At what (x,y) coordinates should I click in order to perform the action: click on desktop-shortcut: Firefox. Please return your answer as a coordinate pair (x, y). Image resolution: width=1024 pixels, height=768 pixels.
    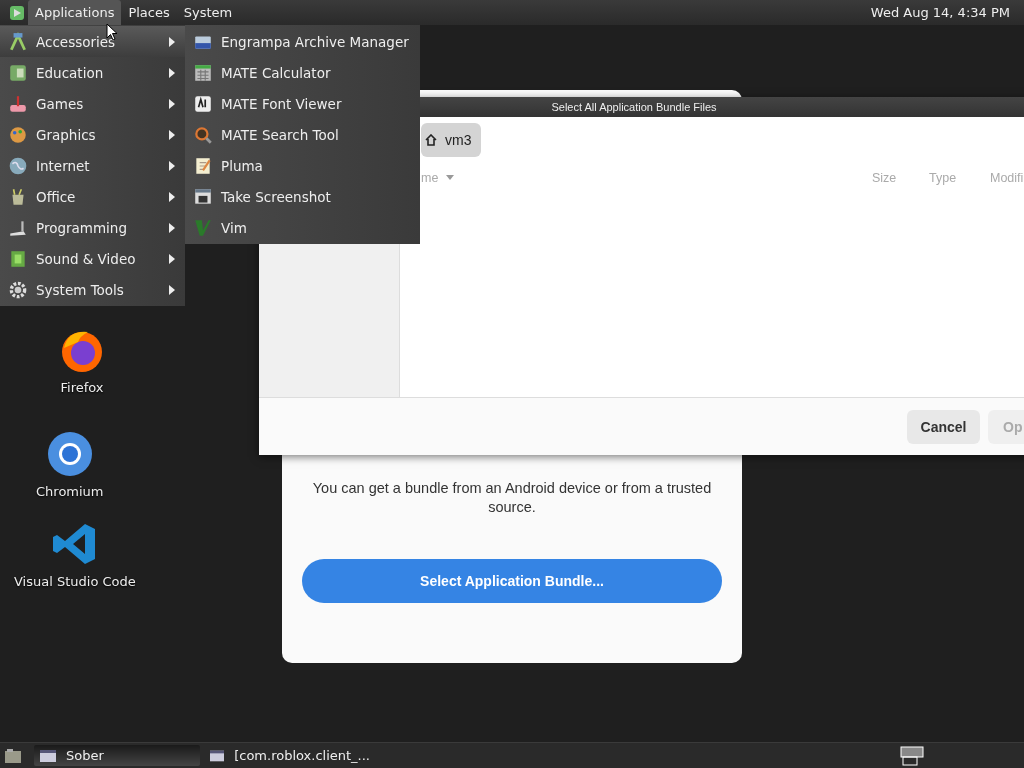
    Looking at the image, I should click on (82, 360).